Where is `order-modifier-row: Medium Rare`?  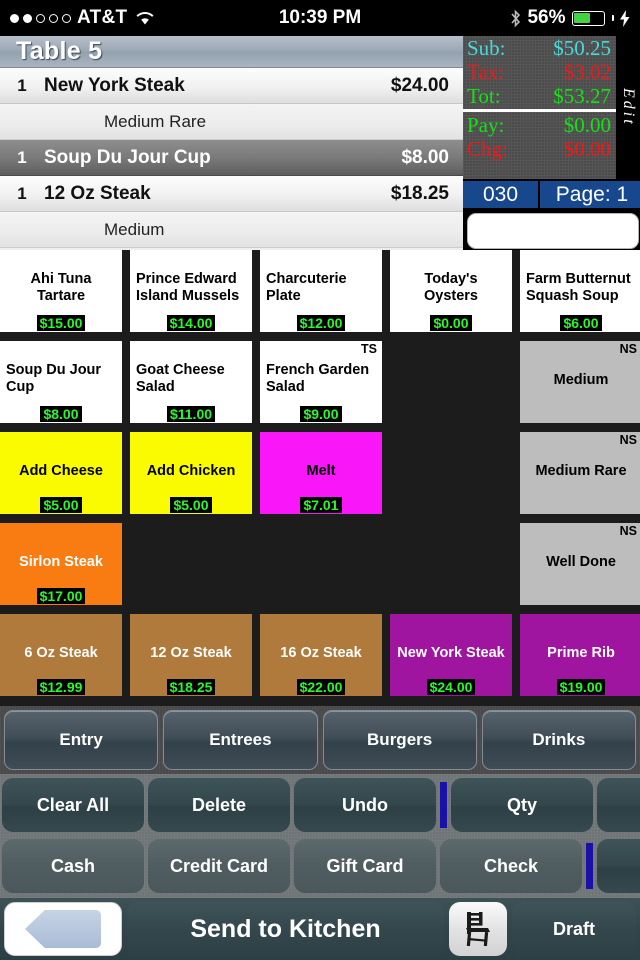
order-modifier-row: Medium Rare is located at coordinates (231, 122).